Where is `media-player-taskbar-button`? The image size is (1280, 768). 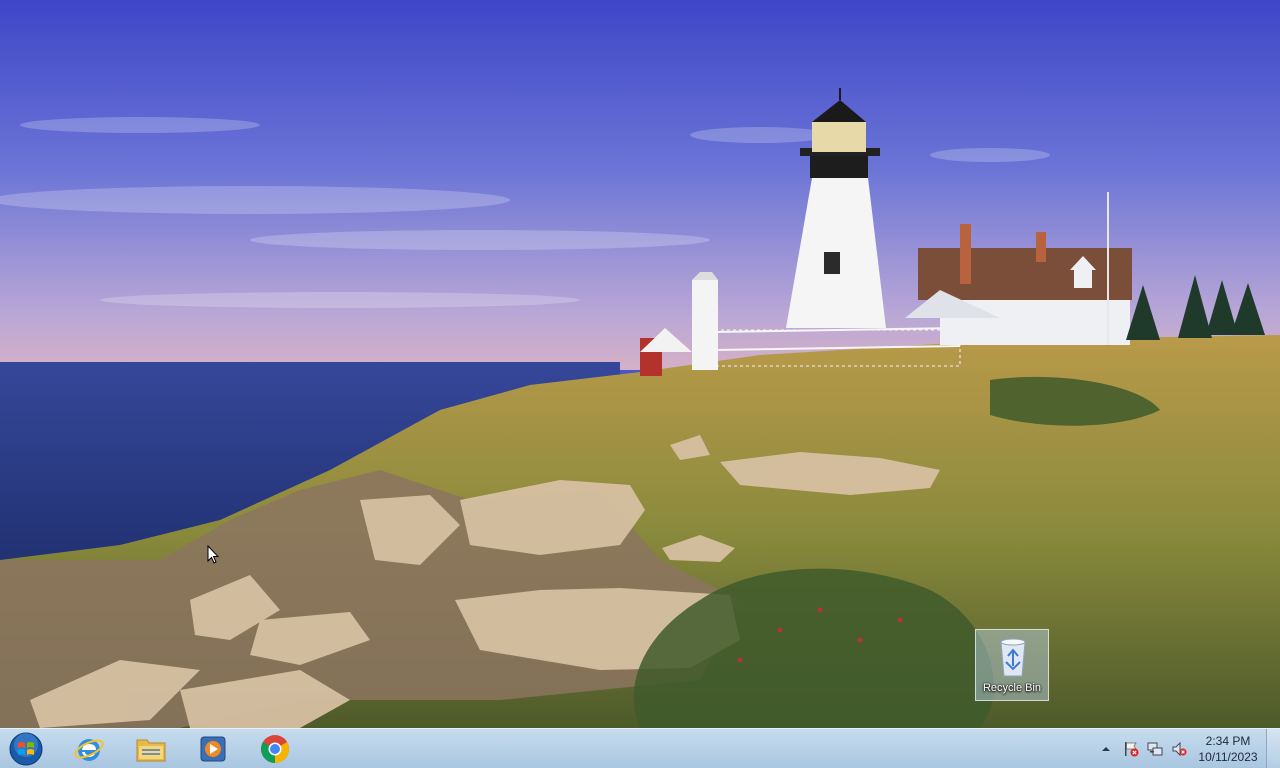 media-player-taskbar-button is located at coordinates (213, 749).